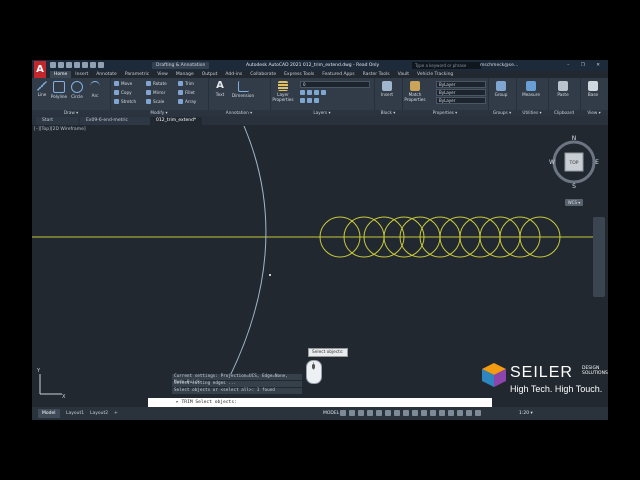 This screenshot has height=480, width=640. Describe the element at coordinates (53, 65) in the screenshot. I see `new-icon` at that location.